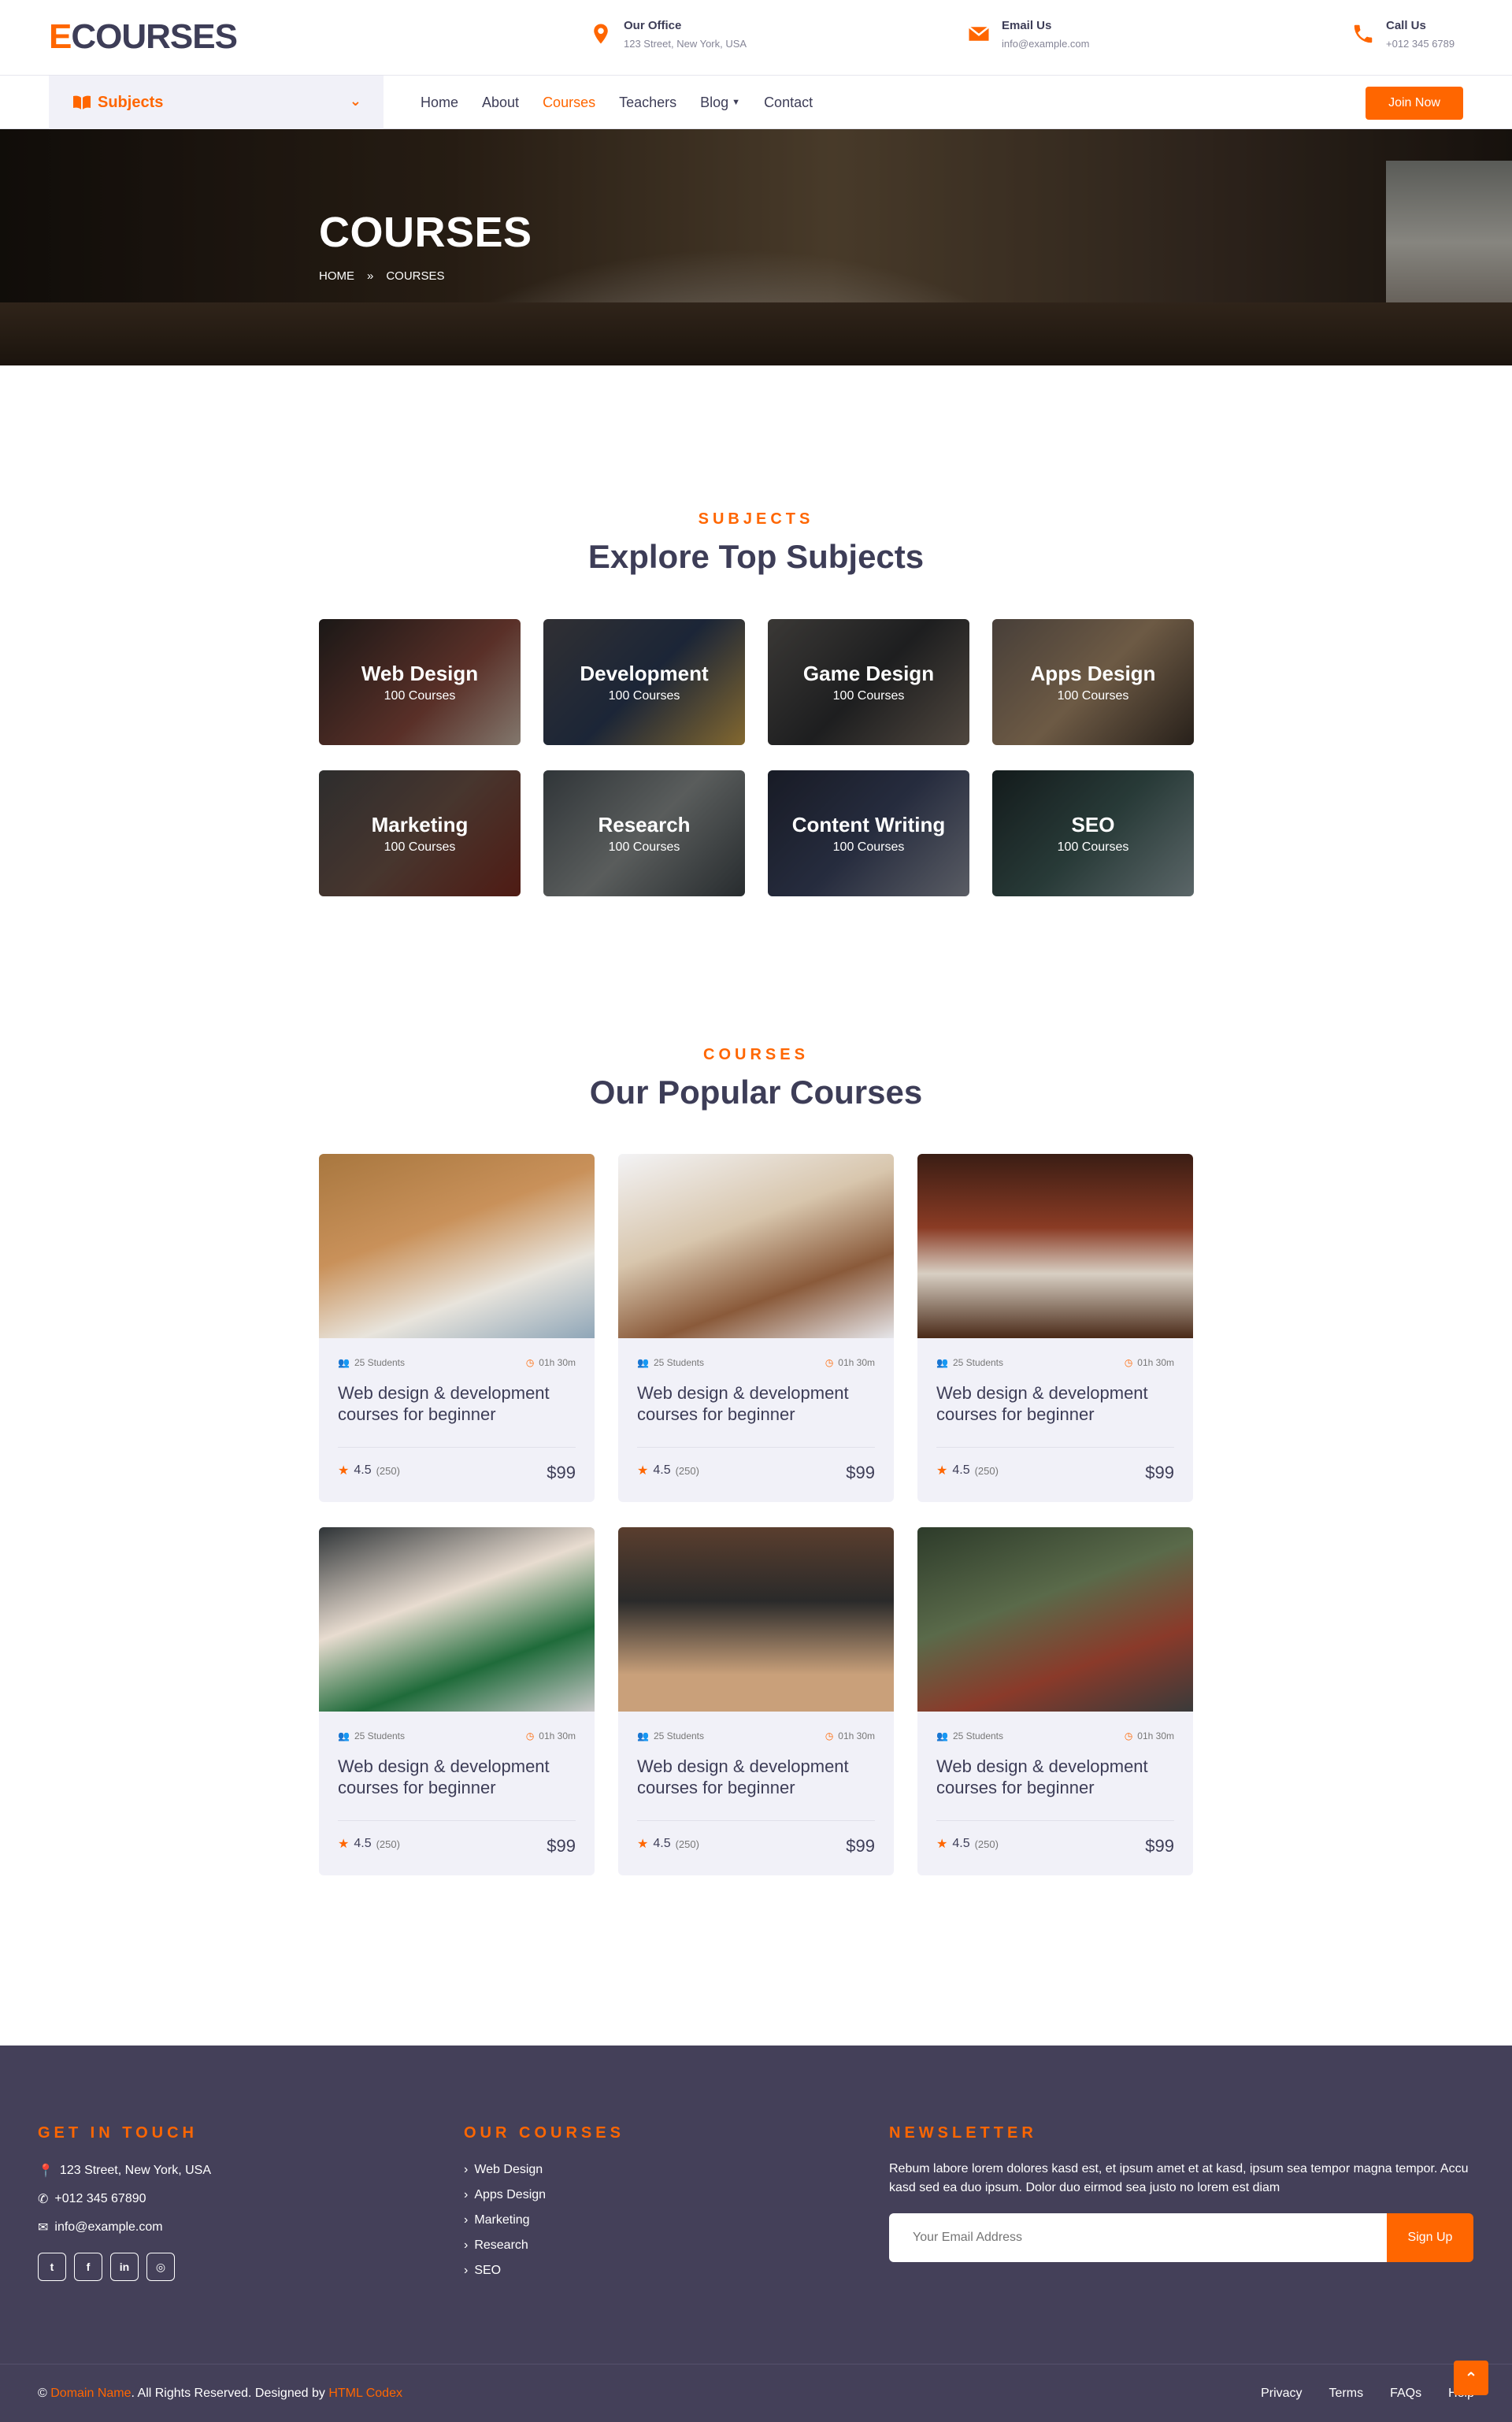  I want to click on footer-link-privacy: Privacy, so click(1281, 2394).